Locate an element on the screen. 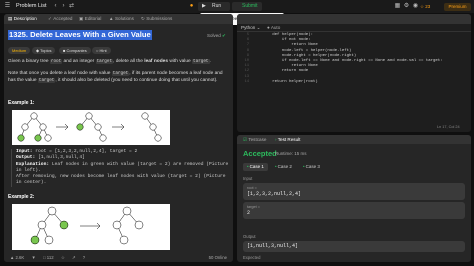 The image size is (474, 266). companies-label: Companies is located at coordinates (76, 50).